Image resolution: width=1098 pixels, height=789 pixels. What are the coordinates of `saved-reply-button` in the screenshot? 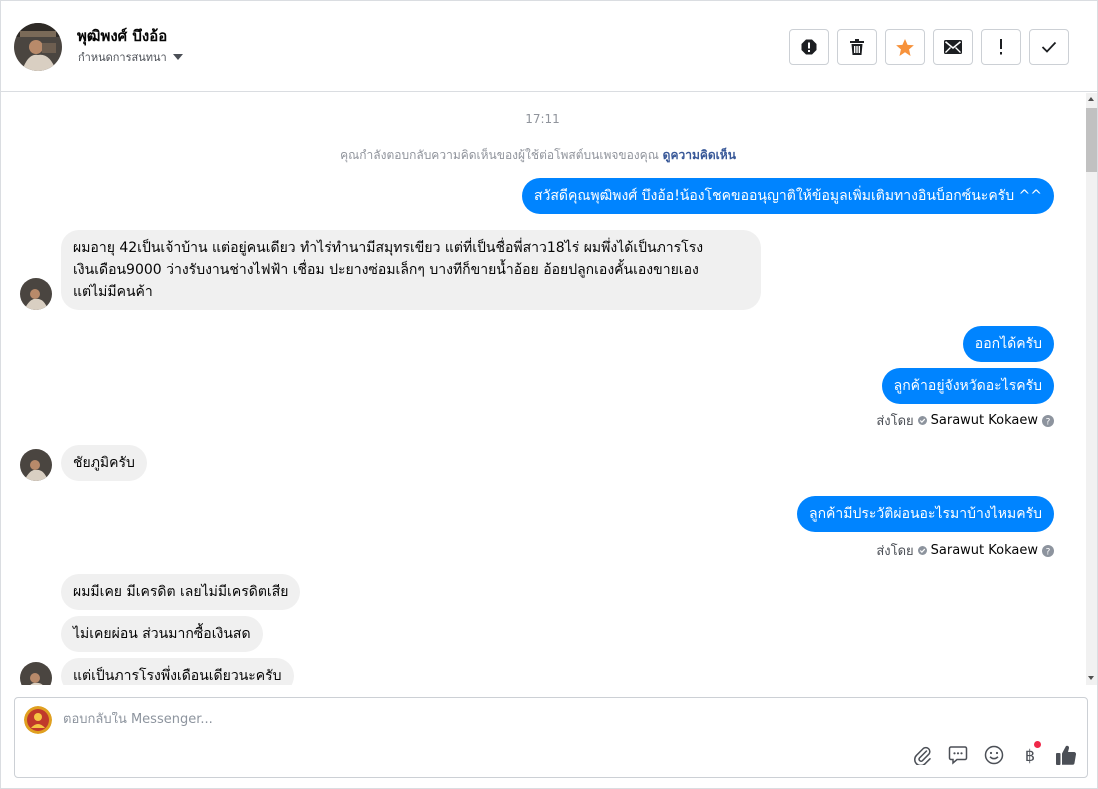 It's located at (958, 755).